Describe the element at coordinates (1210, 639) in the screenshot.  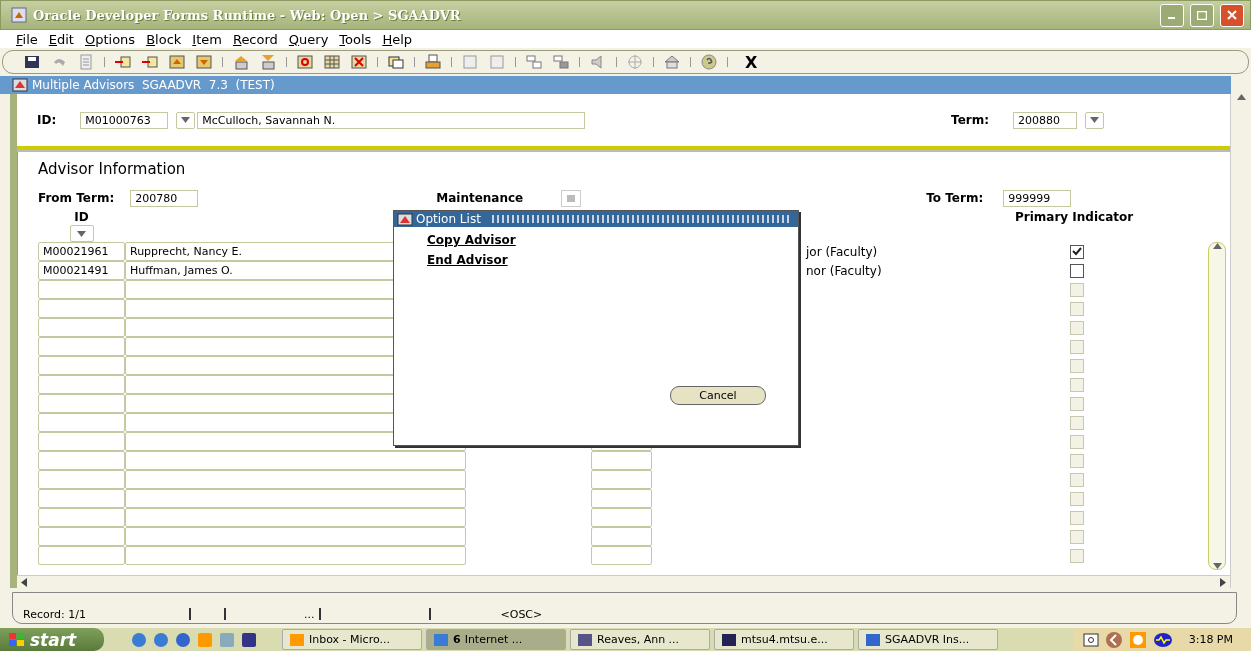
I see `clock: 3:18 PM` at that location.